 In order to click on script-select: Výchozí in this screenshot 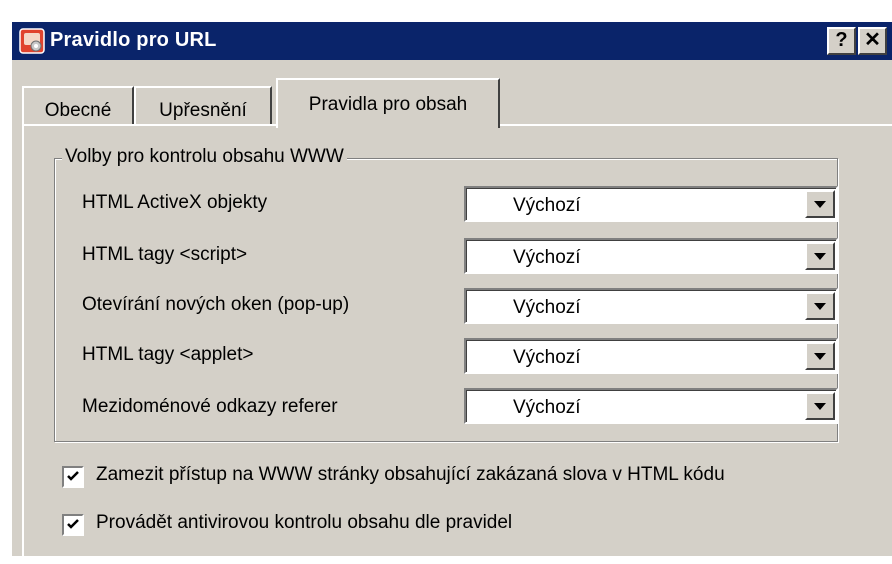, I will do `click(651, 256)`.